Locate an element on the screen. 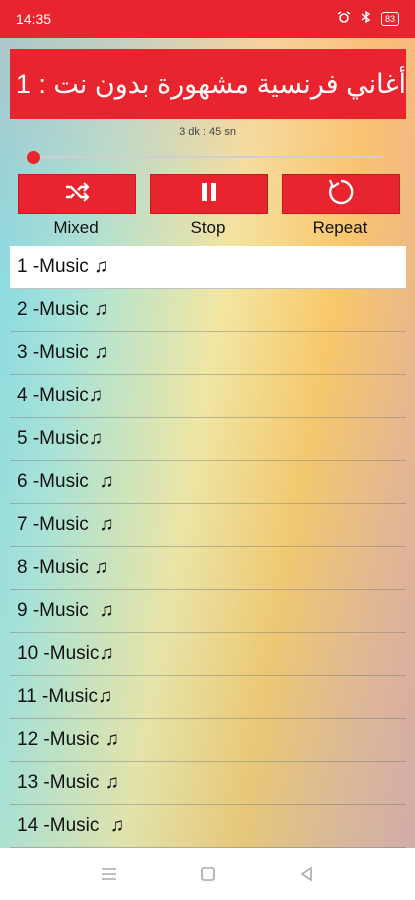 Image resolution: width=415 pixels, height=900 pixels. track-row: 14 -Music ♫ is located at coordinates (208, 826).